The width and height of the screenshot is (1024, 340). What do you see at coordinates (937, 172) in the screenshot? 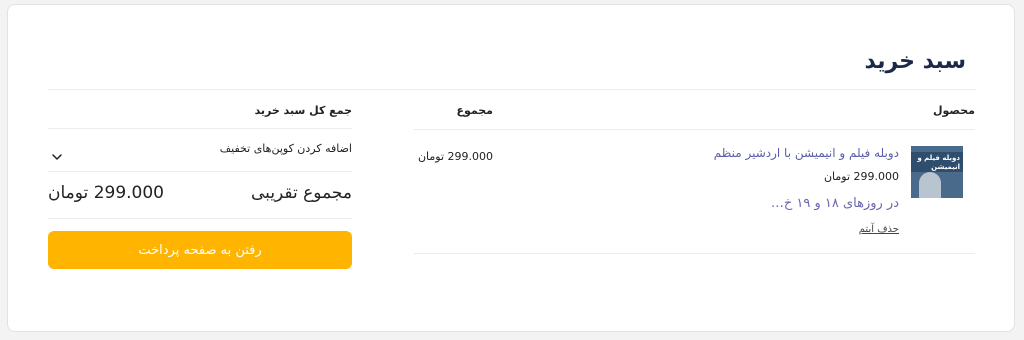
I see `product-thumbnail: دوبله فیلم و انیمیشن` at bounding box center [937, 172].